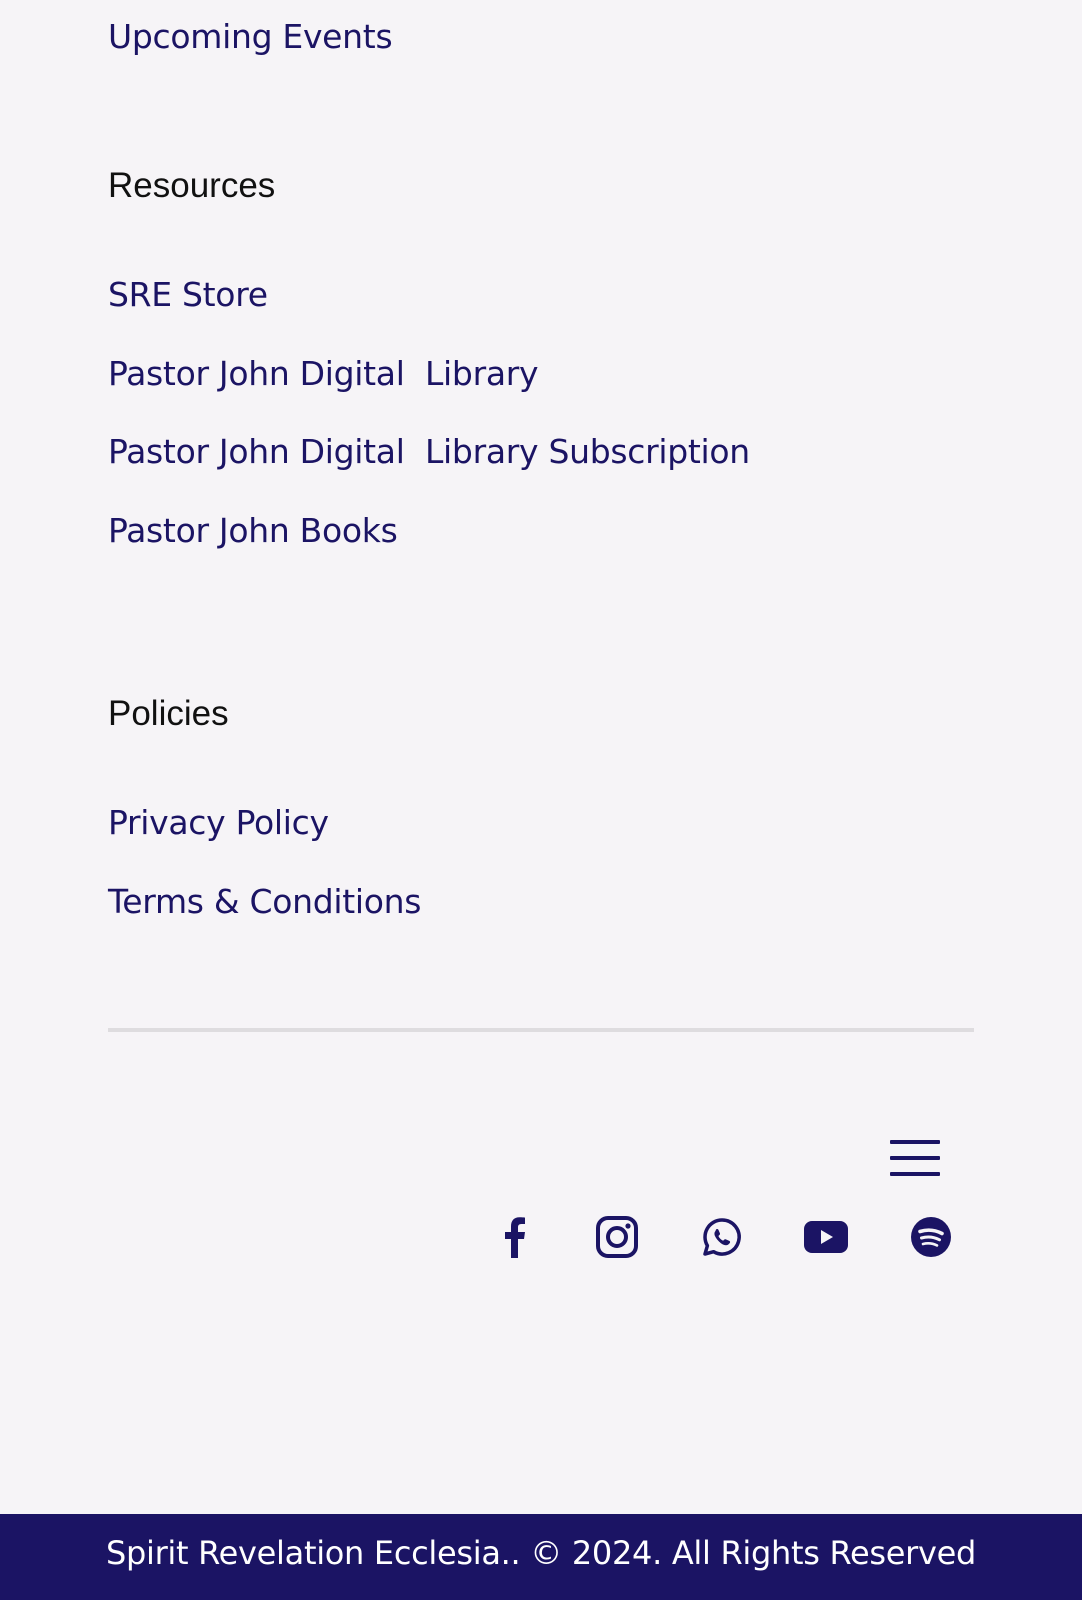  What do you see at coordinates (168, 713) in the screenshot?
I see `policies-heading: Policies` at bounding box center [168, 713].